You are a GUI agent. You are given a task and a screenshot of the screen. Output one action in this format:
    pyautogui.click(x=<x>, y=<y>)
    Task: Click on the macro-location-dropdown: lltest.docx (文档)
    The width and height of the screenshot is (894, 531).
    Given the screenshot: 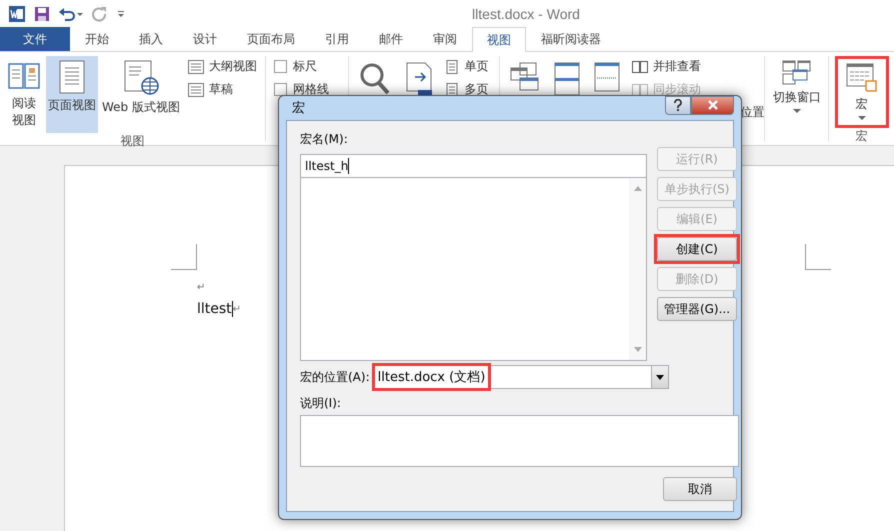 What is the action you would take?
    pyautogui.click(x=522, y=377)
    